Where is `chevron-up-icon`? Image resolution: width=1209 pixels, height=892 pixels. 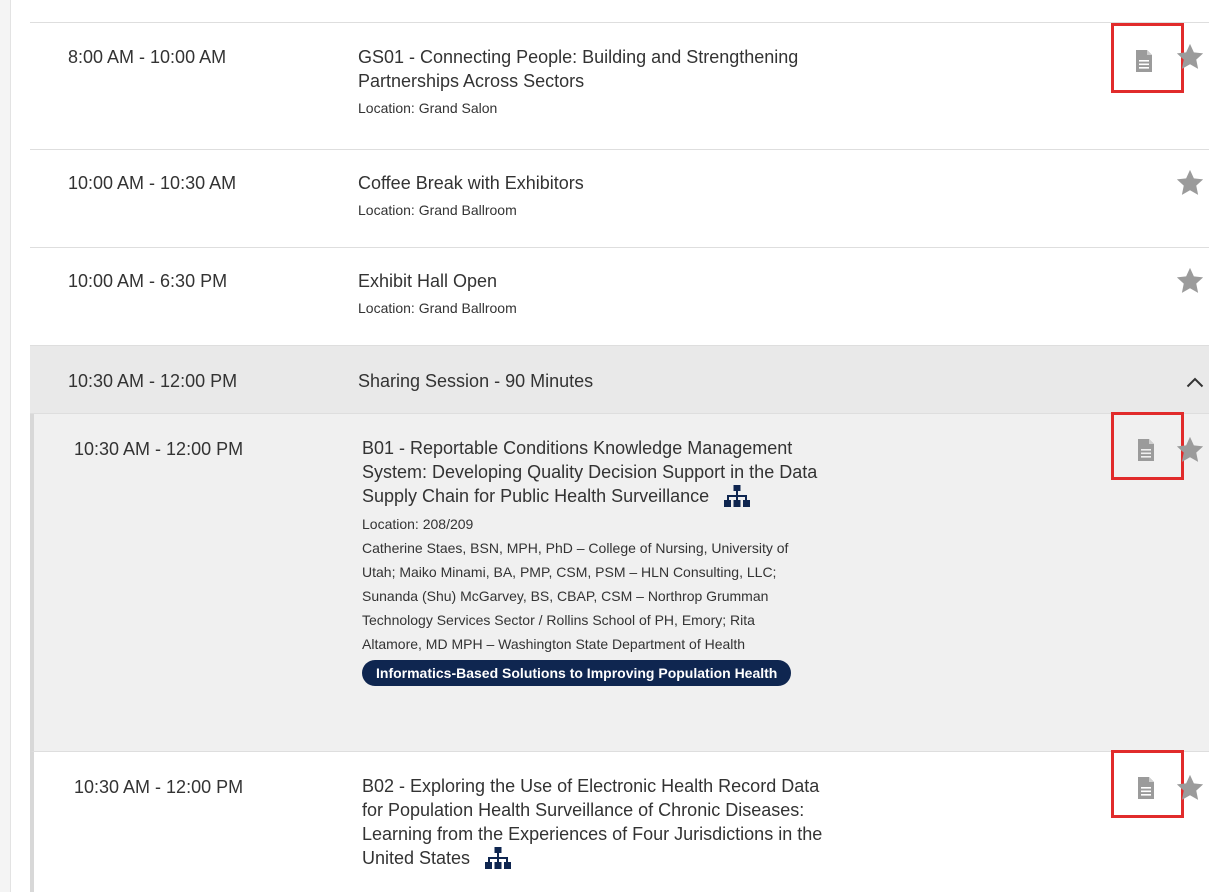 chevron-up-icon is located at coordinates (1195, 382).